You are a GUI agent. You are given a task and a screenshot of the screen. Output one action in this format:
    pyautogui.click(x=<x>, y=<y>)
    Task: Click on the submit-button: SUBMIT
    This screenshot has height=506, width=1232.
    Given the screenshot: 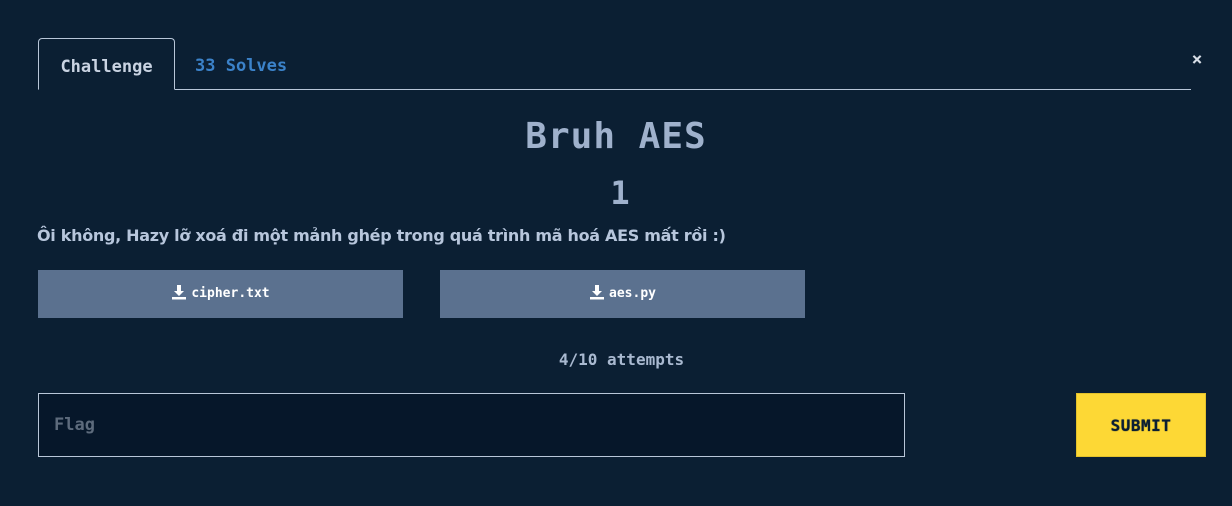 What is the action you would take?
    pyautogui.click(x=1141, y=425)
    